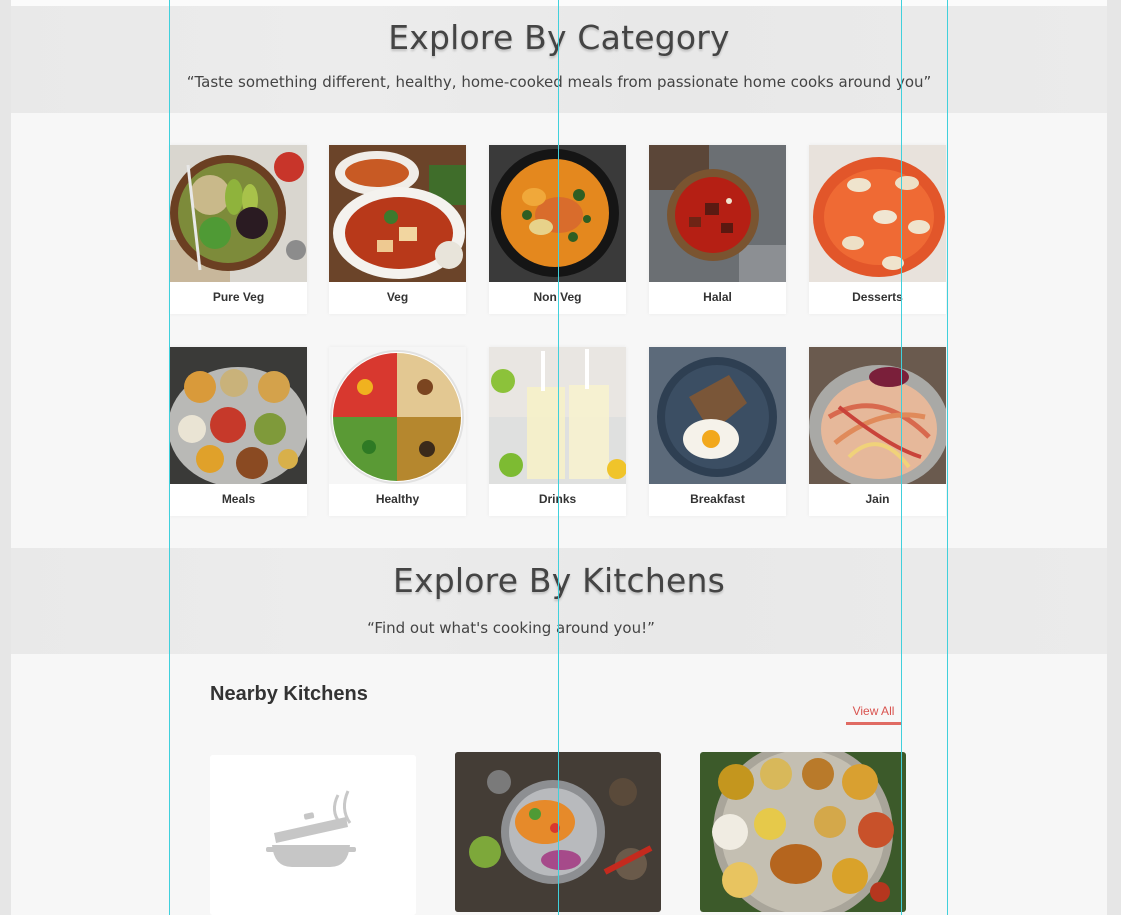  I want to click on egg-toast-image, so click(717, 415).